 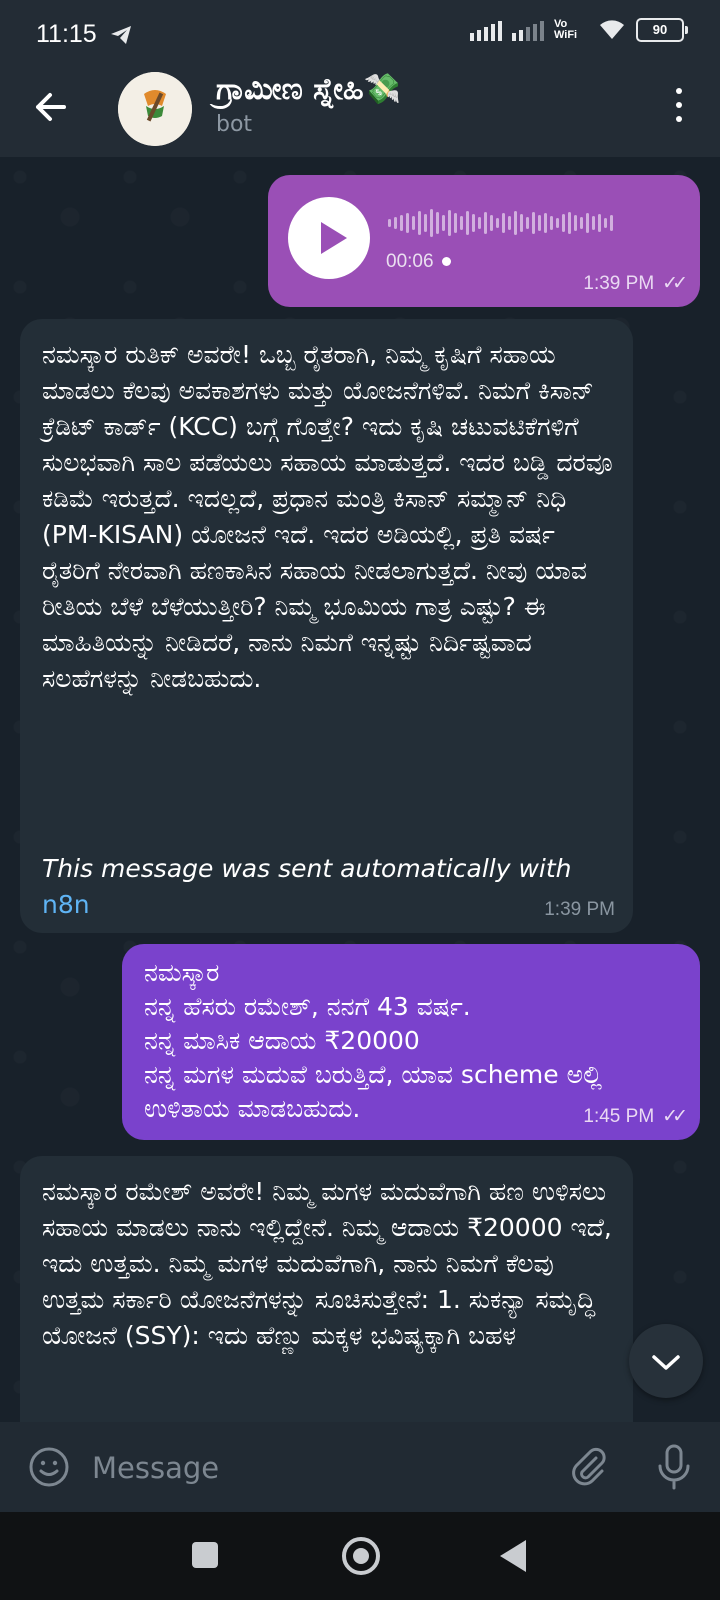 I want to click on wifi-icon, so click(x=612, y=29).